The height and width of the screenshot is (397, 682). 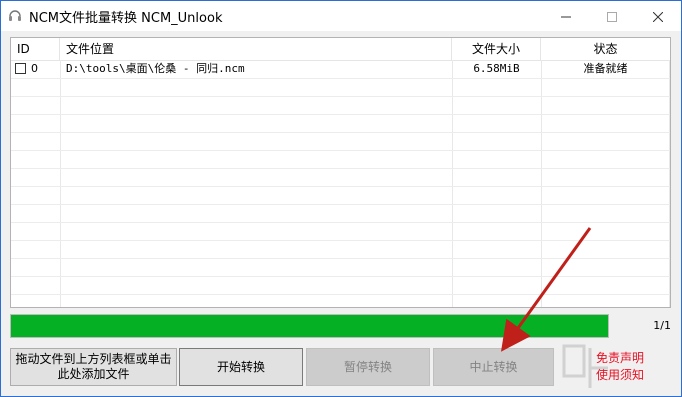 I want to click on row-checkbox, so click(x=20, y=68).